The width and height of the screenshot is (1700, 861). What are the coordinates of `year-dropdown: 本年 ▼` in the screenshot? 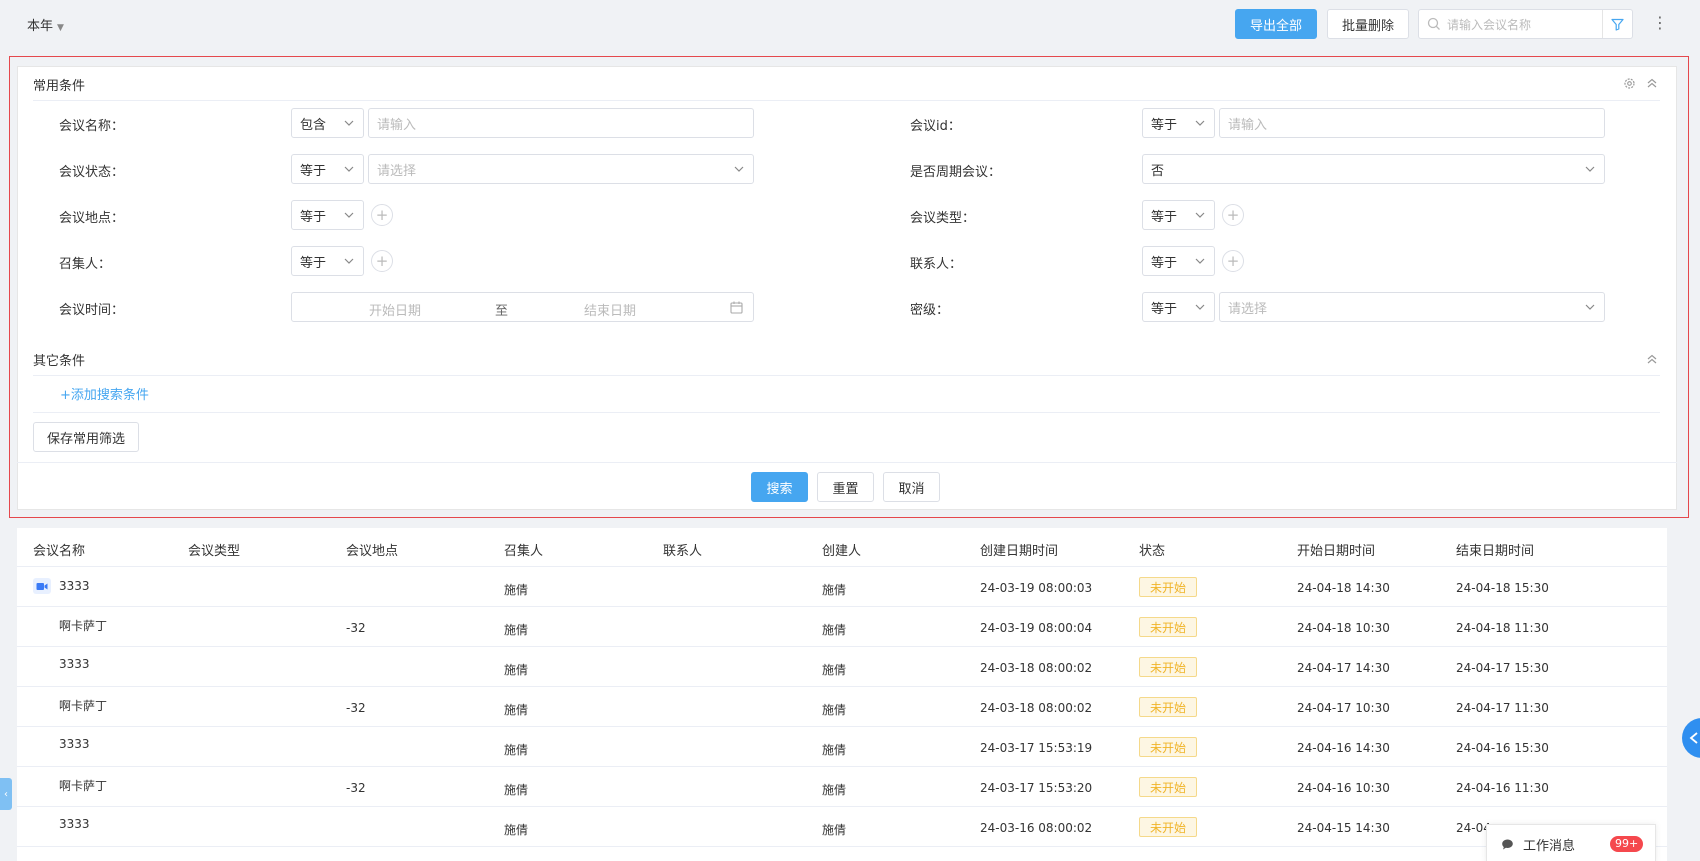 It's located at (45, 24).